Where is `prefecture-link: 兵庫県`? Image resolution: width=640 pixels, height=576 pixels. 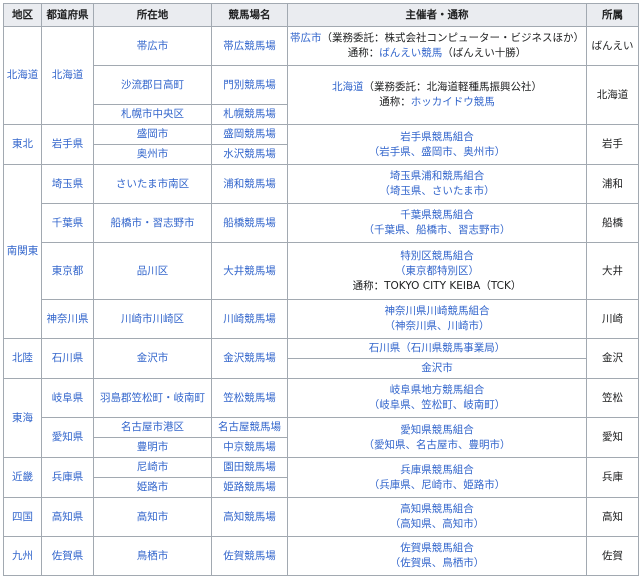
prefecture-link: 兵庫県 is located at coordinates (68, 477).